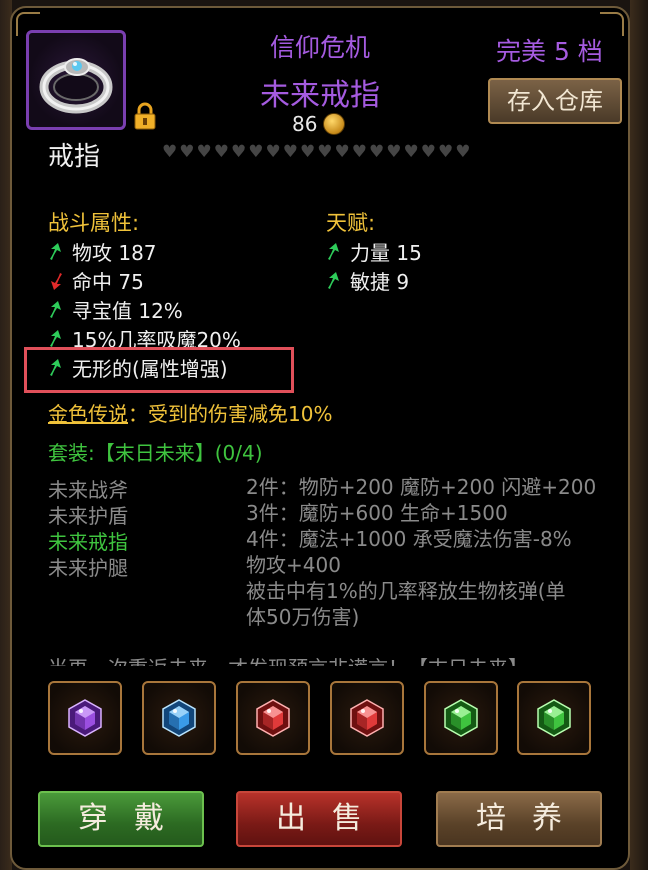  I want to click on legend-label: 金色传说, so click(88, 412).